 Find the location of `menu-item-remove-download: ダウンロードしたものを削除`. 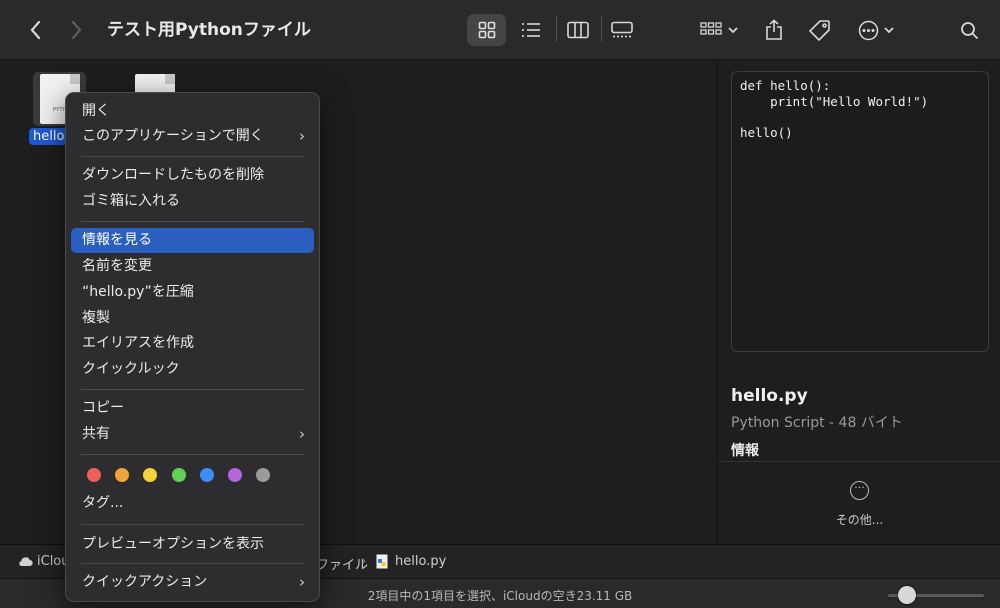

menu-item-remove-download: ダウンロードしたものを削除 is located at coordinates (192, 175).